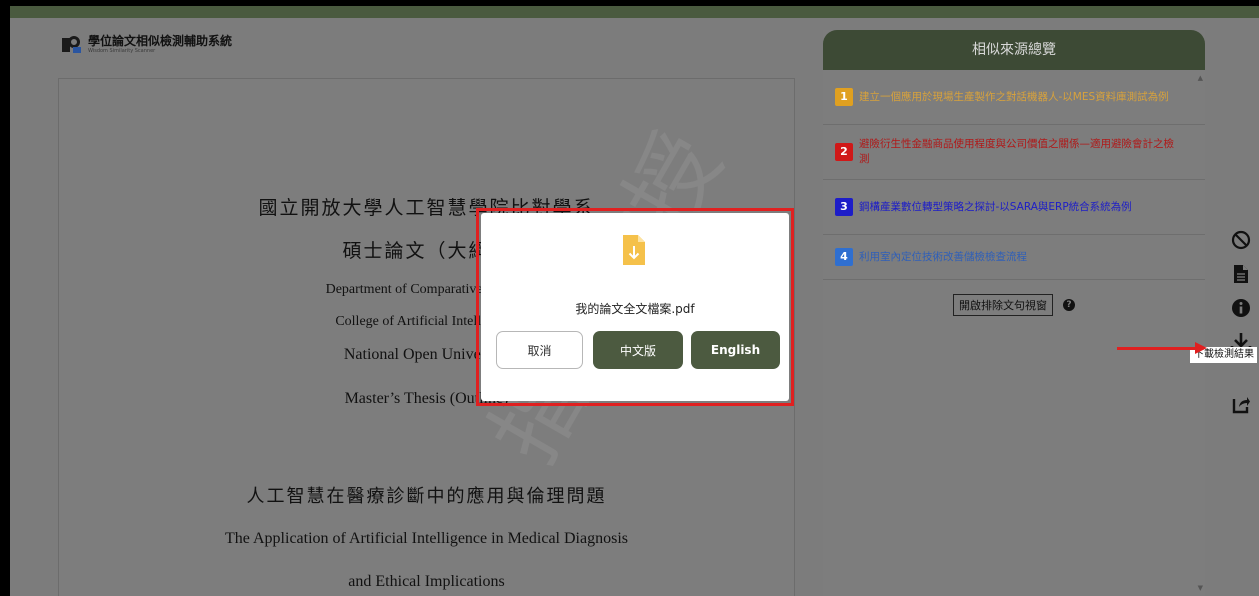  I want to click on info-icon, so click(1240, 308).